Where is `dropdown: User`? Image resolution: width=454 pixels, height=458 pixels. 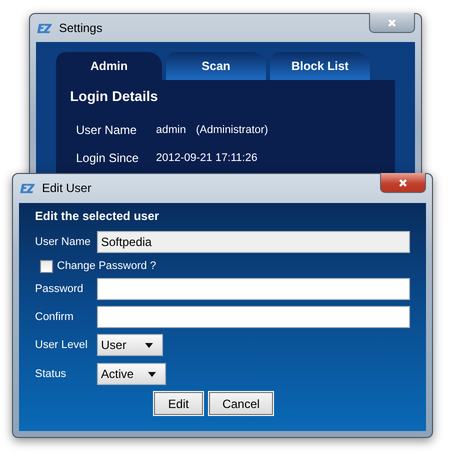
dropdown: User is located at coordinates (130, 345).